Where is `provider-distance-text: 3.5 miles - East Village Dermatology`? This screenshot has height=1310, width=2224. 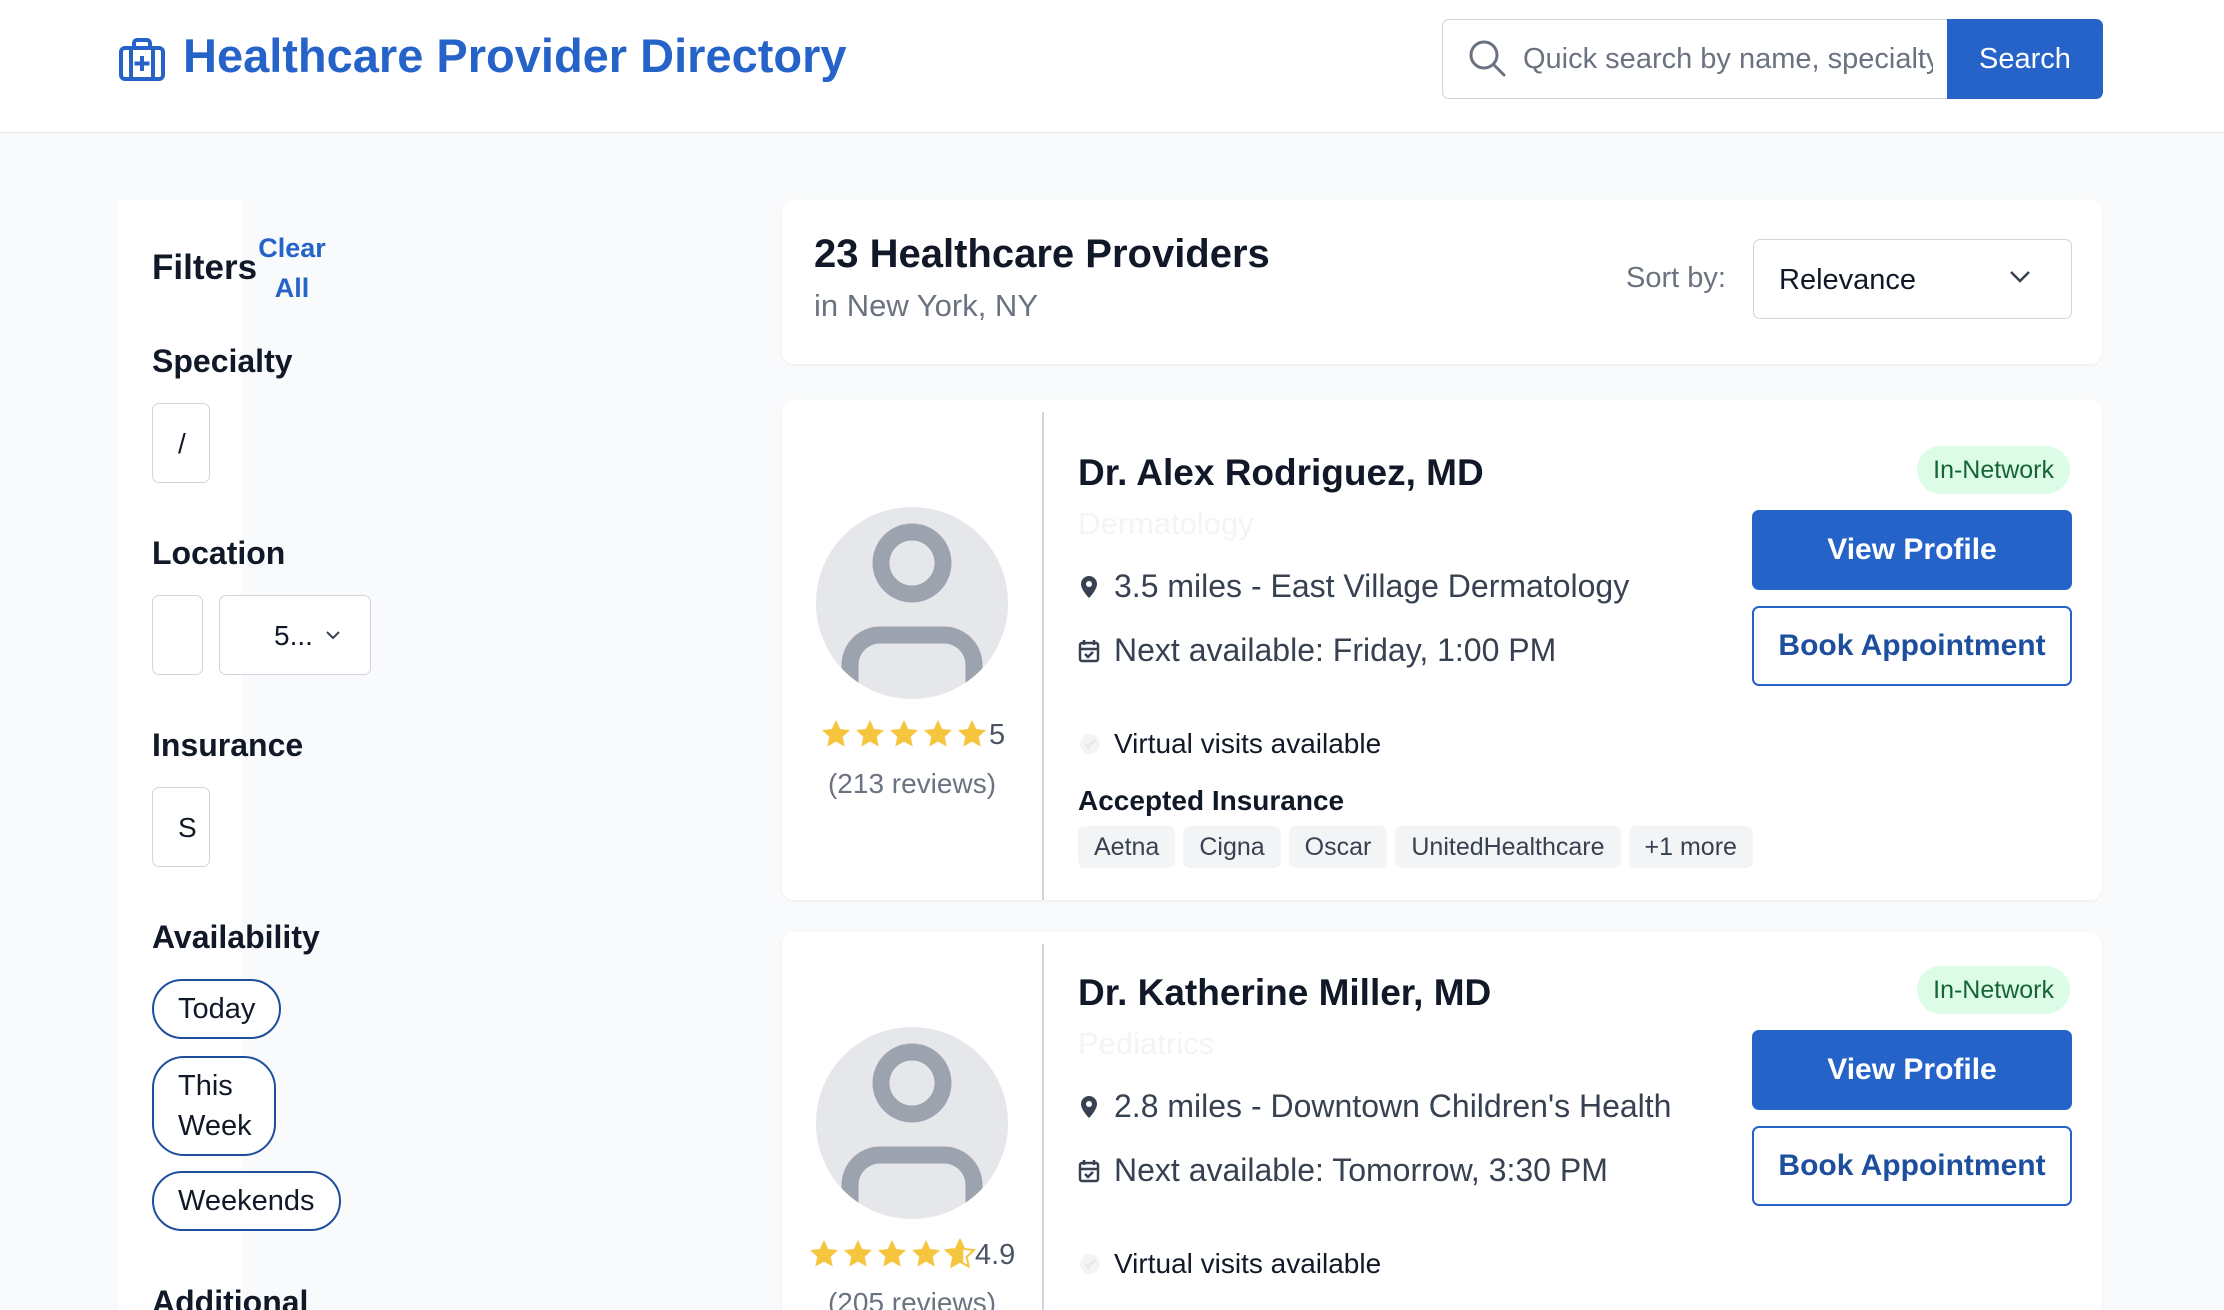
provider-distance-text: 3.5 miles - East Village Dermatology is located at coordinates (1372, 586).